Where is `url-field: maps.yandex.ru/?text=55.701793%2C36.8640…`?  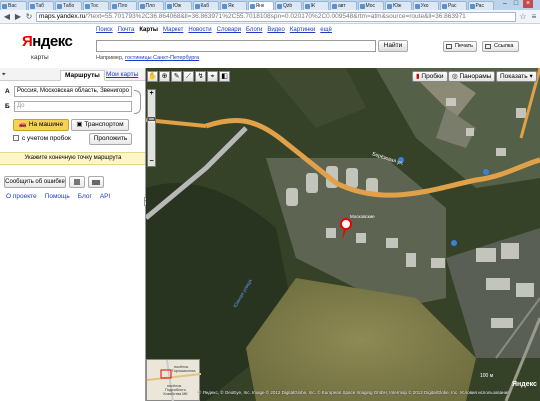
url-field: maps.yandex.ru/?text=55.701793%2C36.8640… is located at coordinates (276, 17).